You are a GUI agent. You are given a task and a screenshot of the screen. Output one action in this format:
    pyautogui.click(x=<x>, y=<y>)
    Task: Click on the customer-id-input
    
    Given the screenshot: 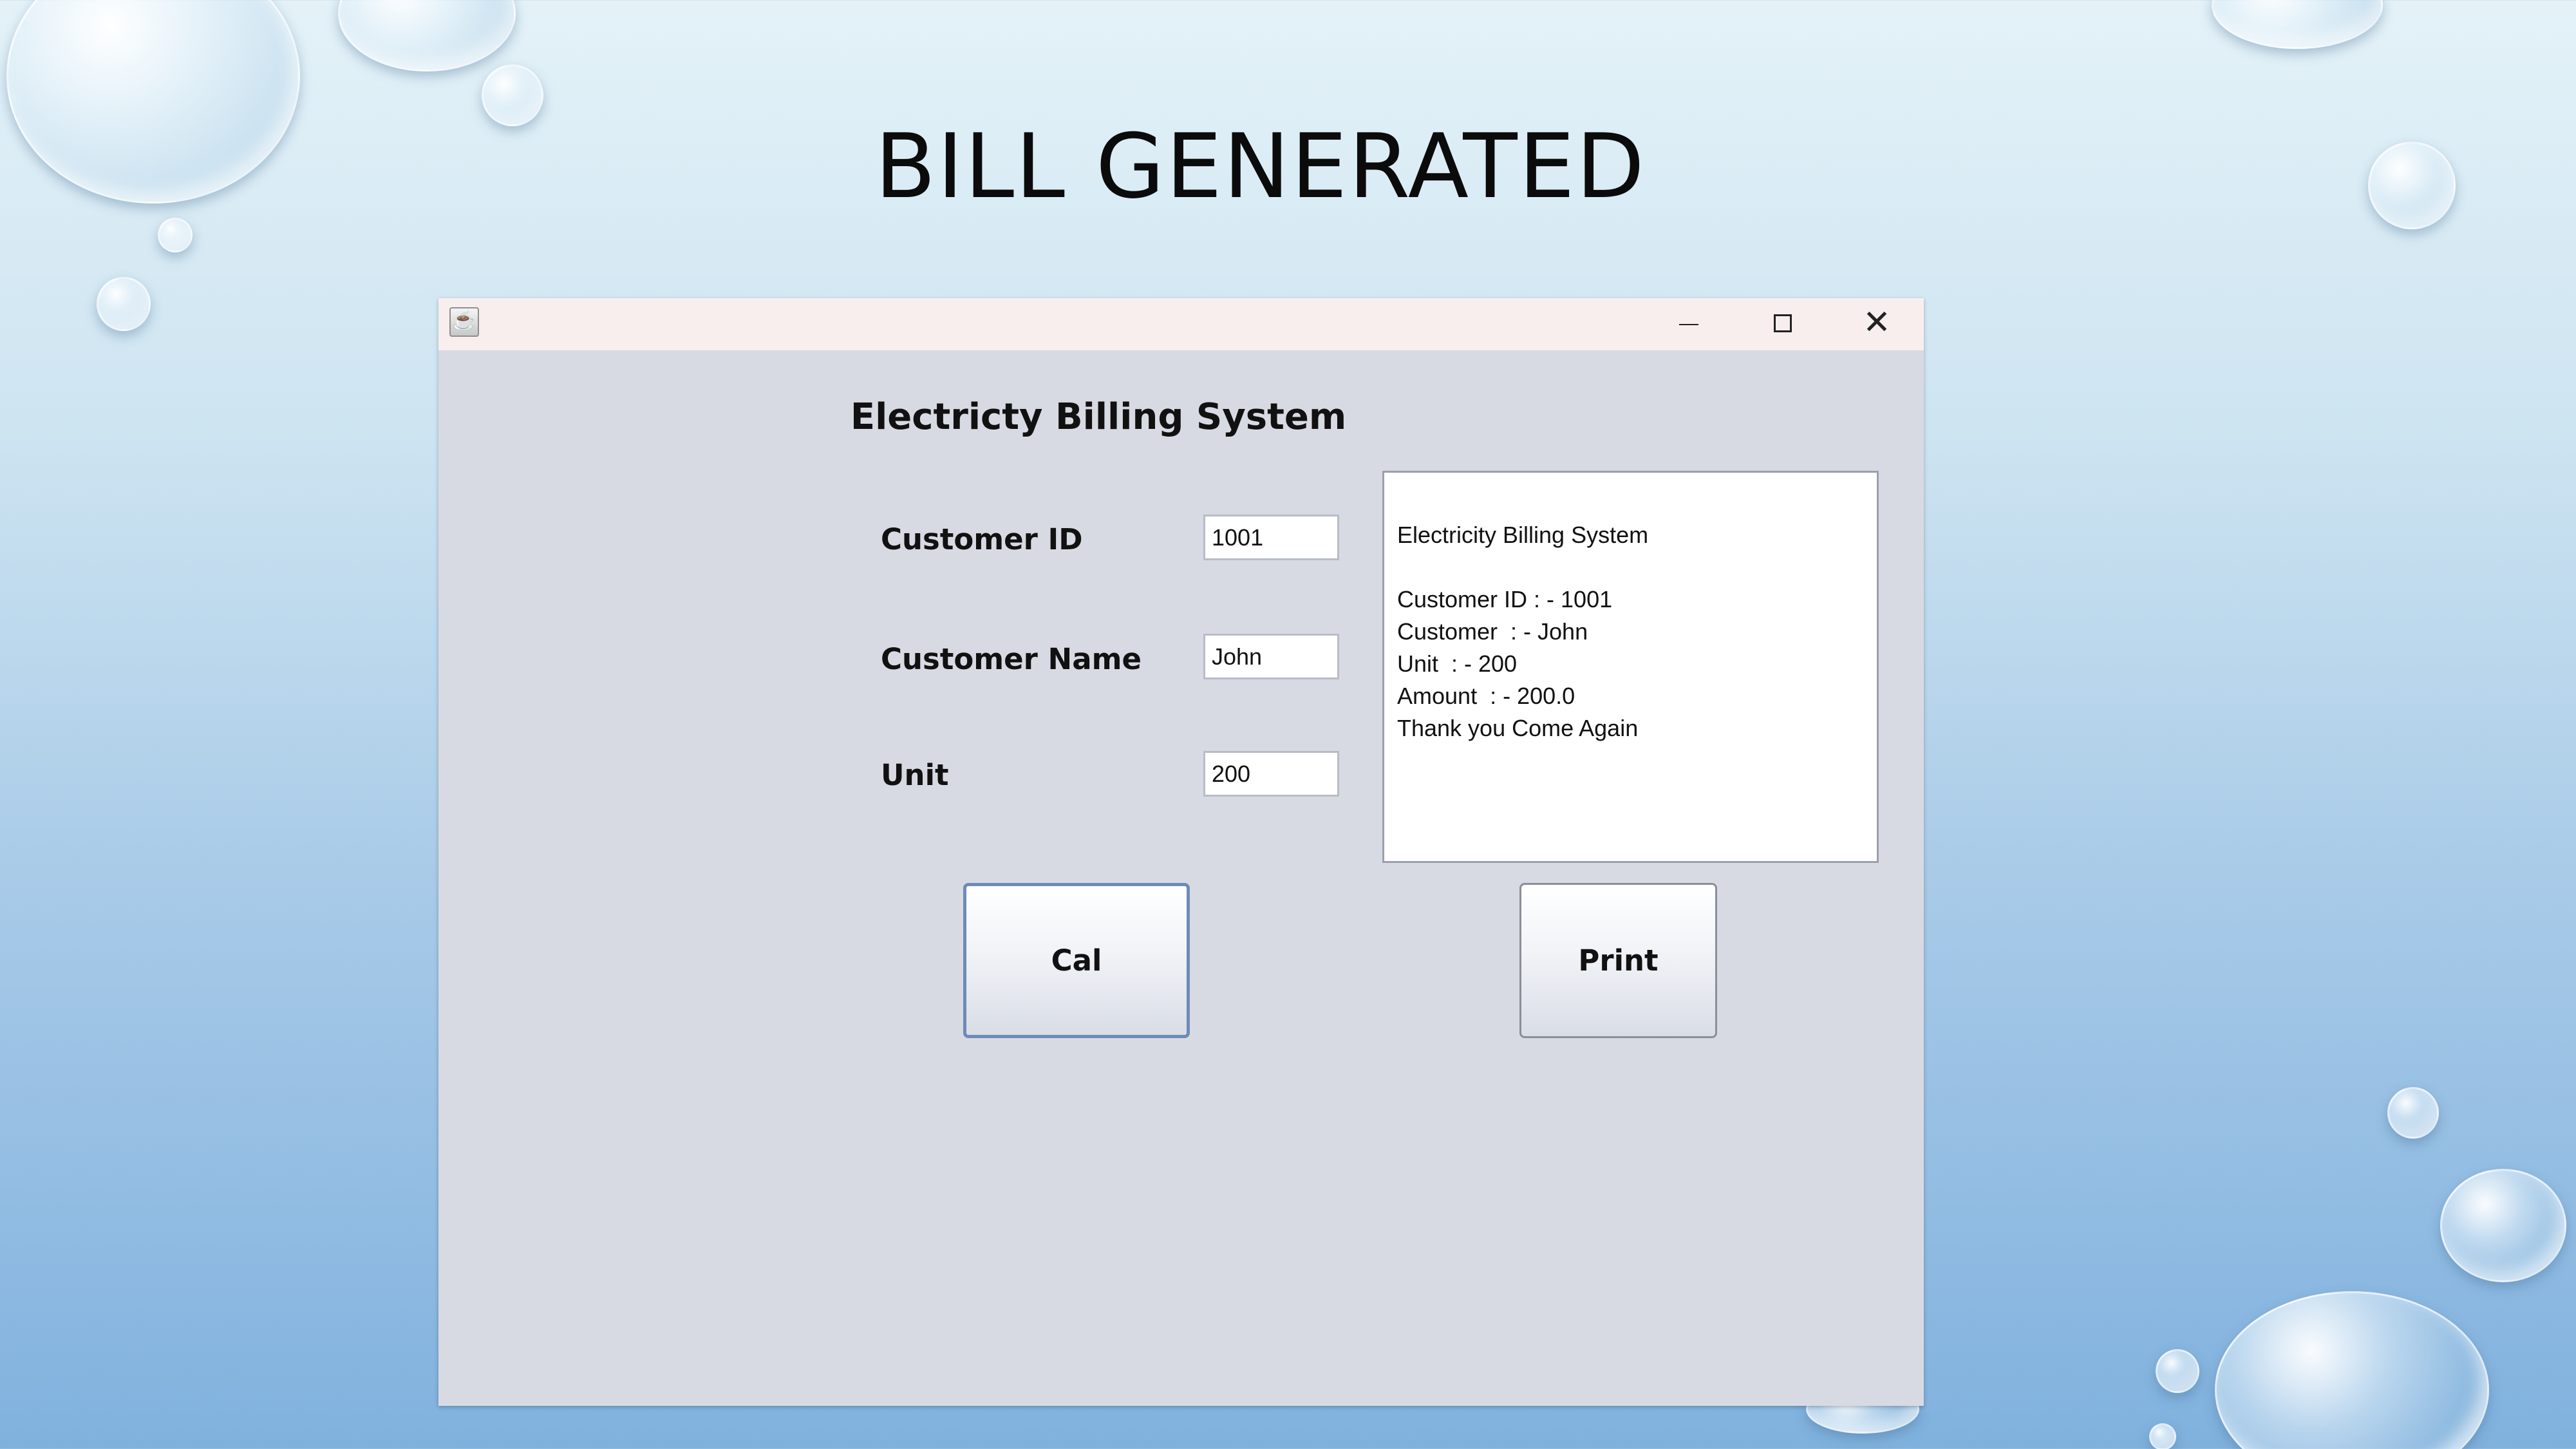 What is the action you would take?
    pyautogui.click(x=1271, y=538)
    